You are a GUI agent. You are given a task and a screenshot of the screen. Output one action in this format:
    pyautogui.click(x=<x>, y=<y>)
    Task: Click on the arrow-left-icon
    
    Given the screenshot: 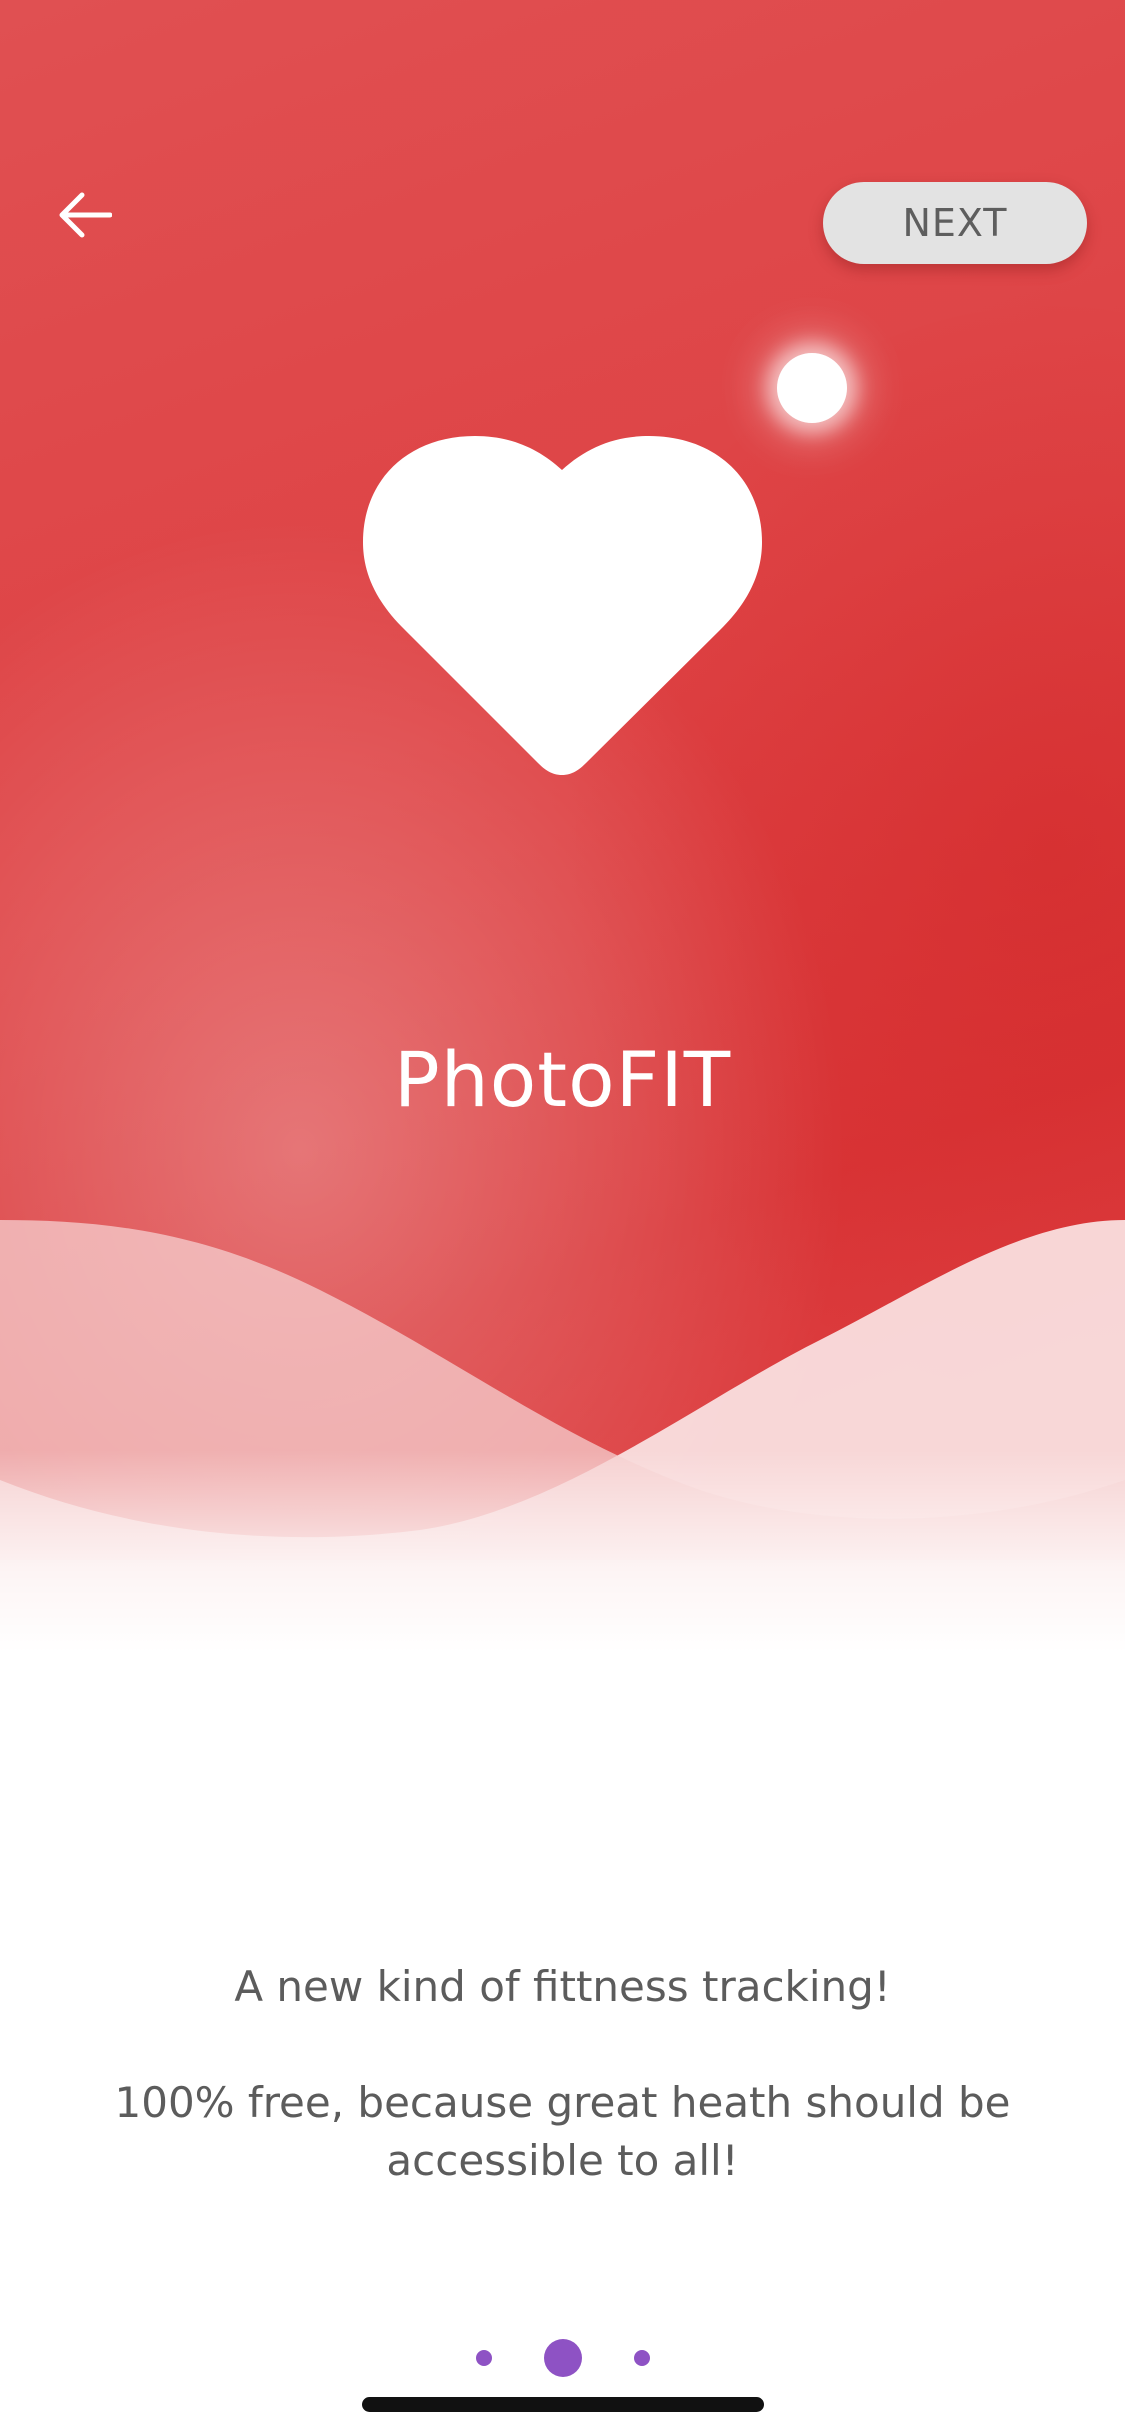 What is the action you would take?
    pyautogui.click(x=85, y=215)
    